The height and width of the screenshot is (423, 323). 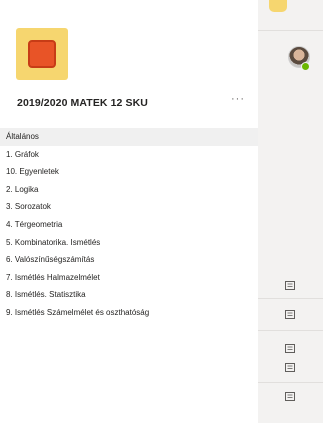 What do you see at coordinates (129, 190) in the screenshot?
I see `channel-item: 2. Logika` at bounding box center [129, 190].